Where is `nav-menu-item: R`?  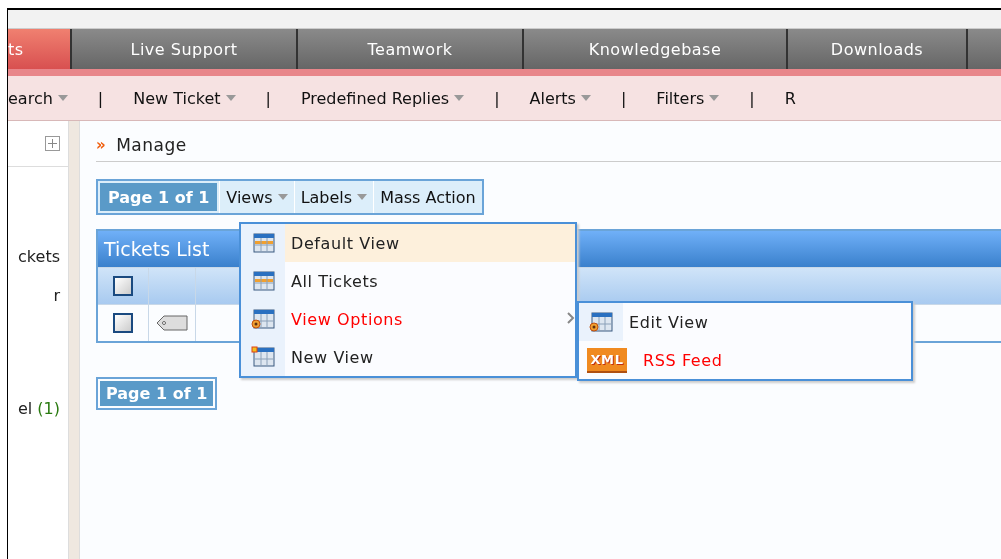 nav-menu-item: R is located at coordinates (790, 98).